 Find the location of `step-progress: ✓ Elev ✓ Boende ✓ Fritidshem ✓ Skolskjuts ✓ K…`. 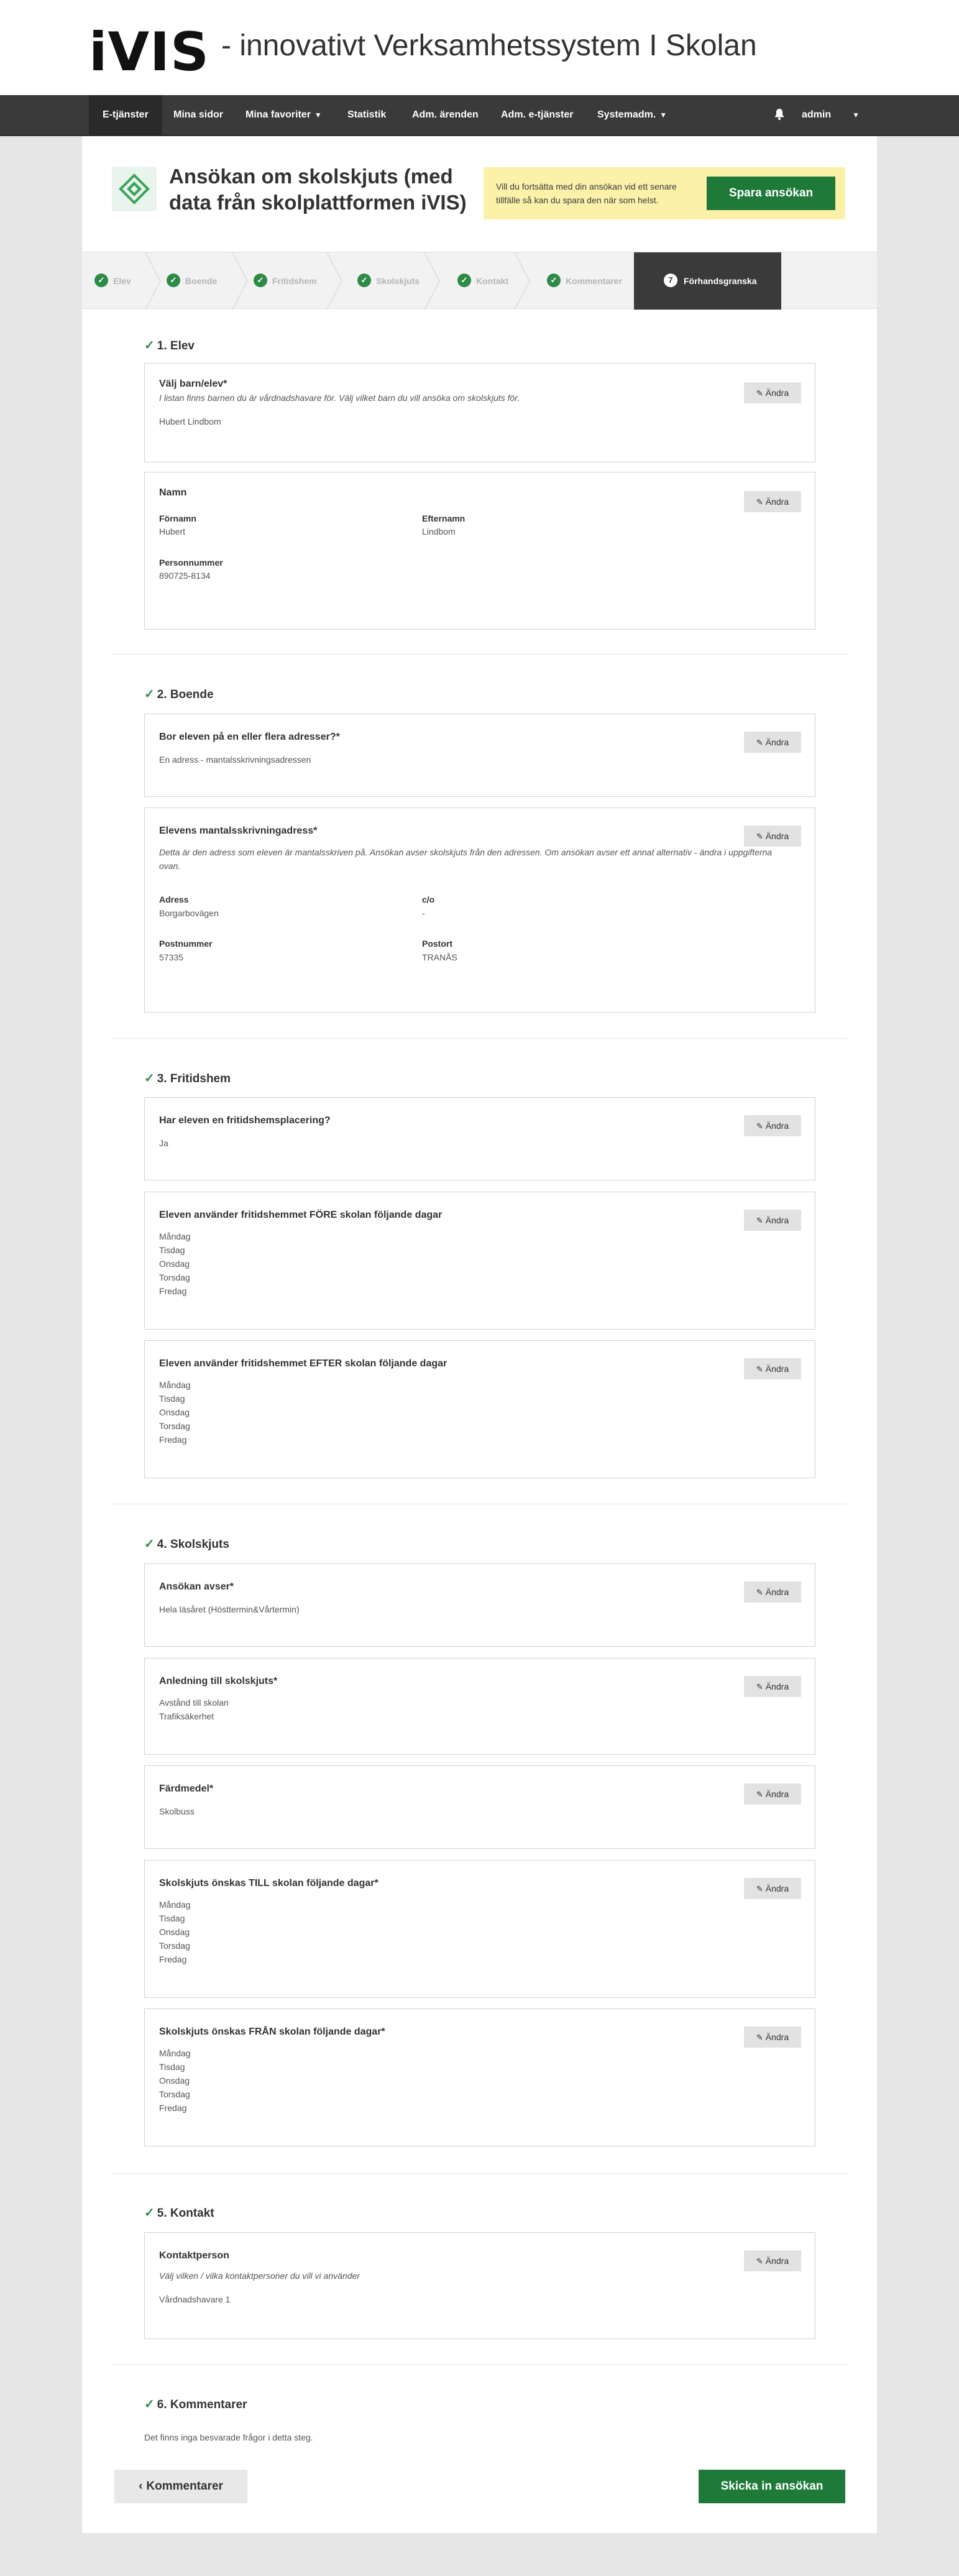

step-progress: ✓ Elev ✓ Boende ✓ Fritidshem ✓ Skolskjuts ✓ K… is located at coordinates (479, 281).